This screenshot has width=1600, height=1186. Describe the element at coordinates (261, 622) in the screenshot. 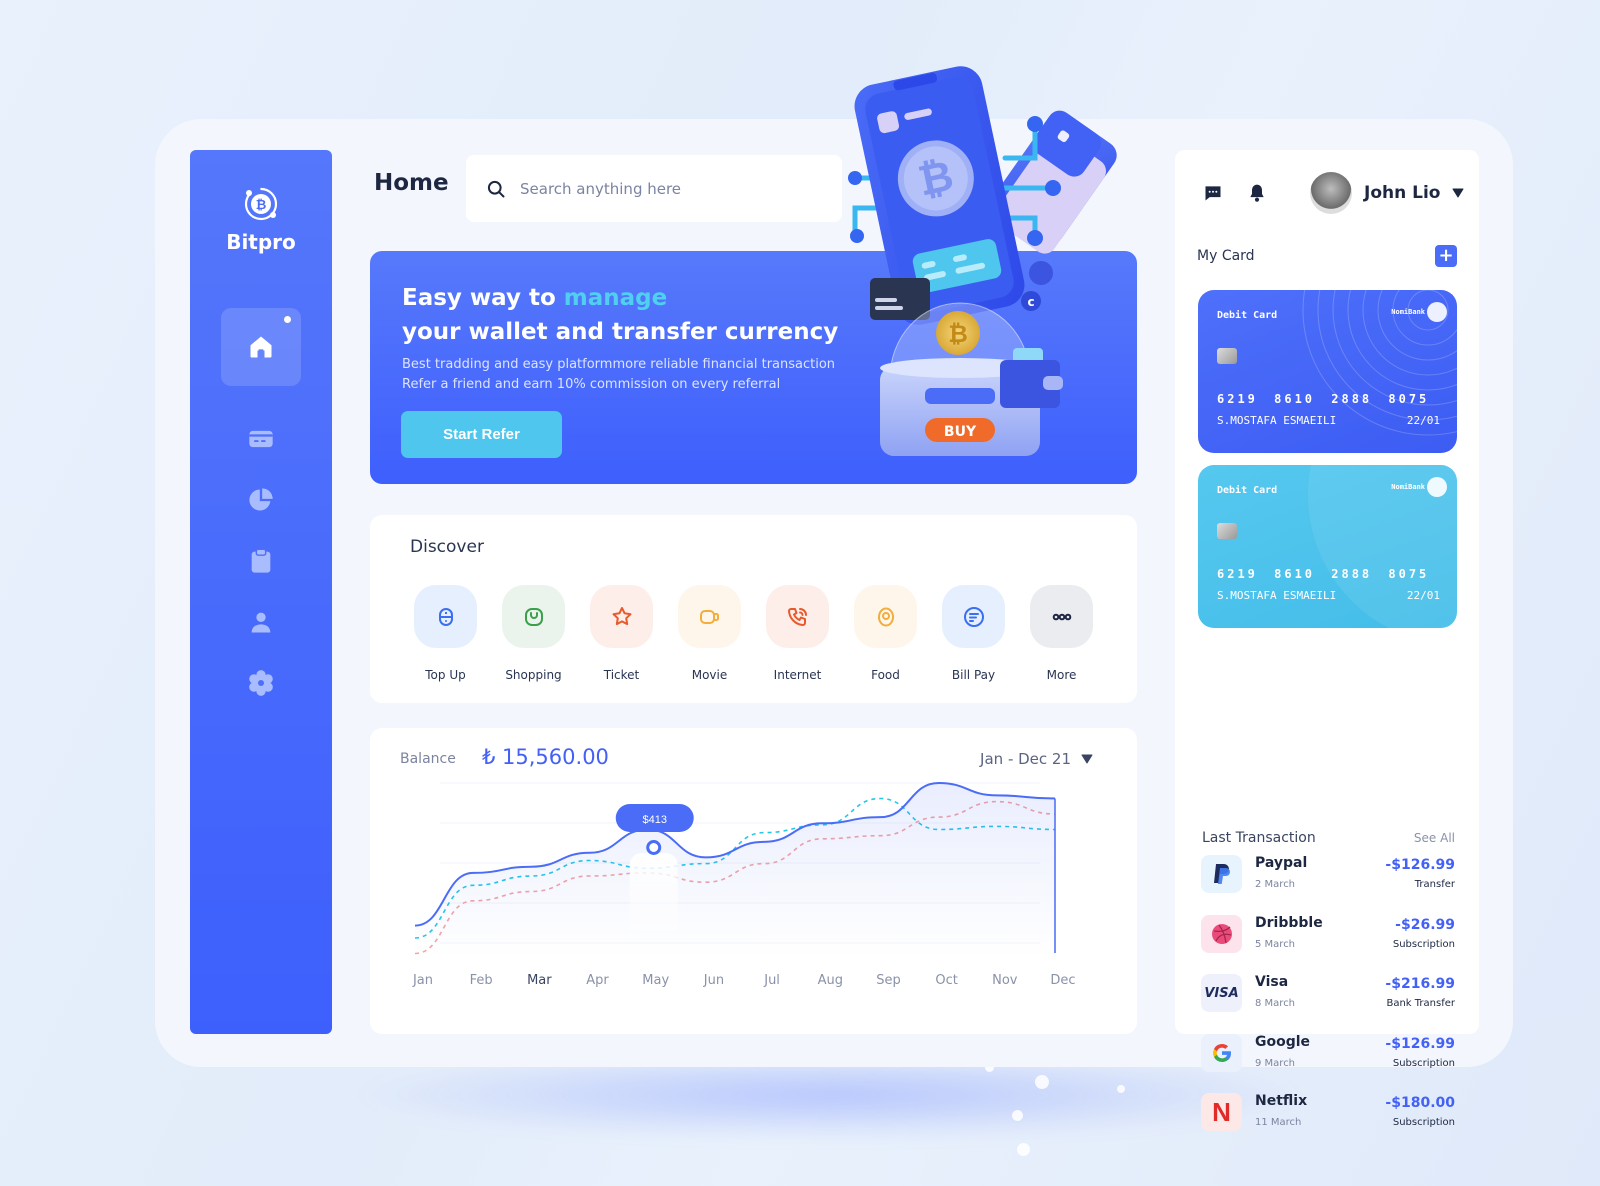

I see `user-icon` at that location.